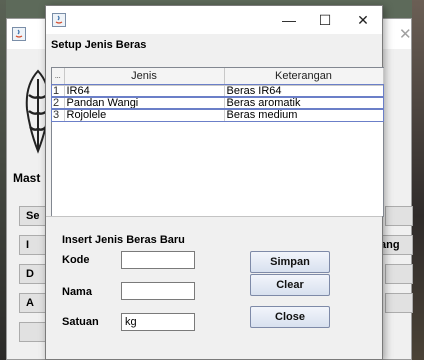  Describe the element at coordinates (405, 34) in the screenshot. I see `main-window-close-icon: ✕` at that location.